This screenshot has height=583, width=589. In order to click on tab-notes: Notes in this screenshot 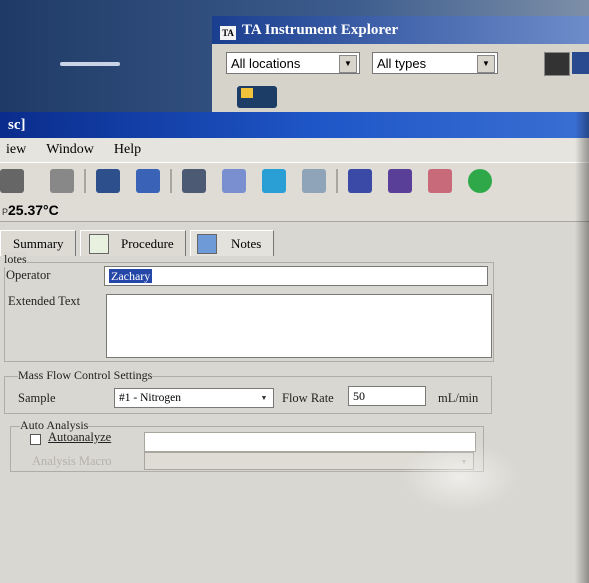, I will do `click(232, 243)`.